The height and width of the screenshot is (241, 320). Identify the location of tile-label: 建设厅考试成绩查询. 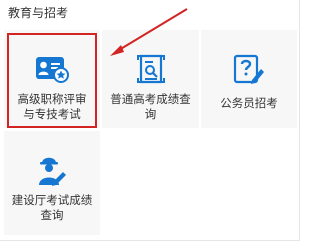
(52, 207).